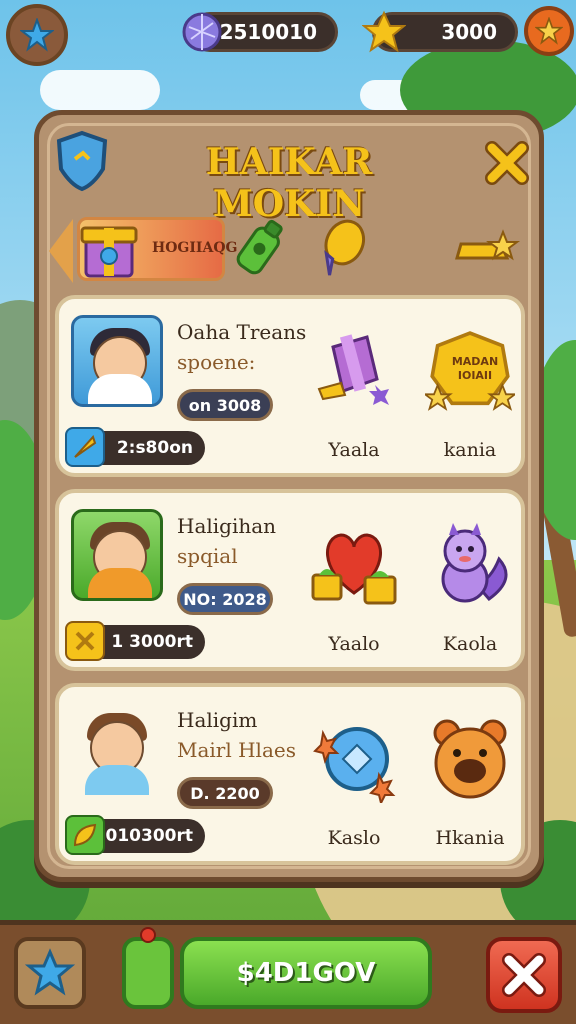 This screenshot has width=576, height=1024. I want to click on reward-counter: 2:s80on, so click(135, 447).